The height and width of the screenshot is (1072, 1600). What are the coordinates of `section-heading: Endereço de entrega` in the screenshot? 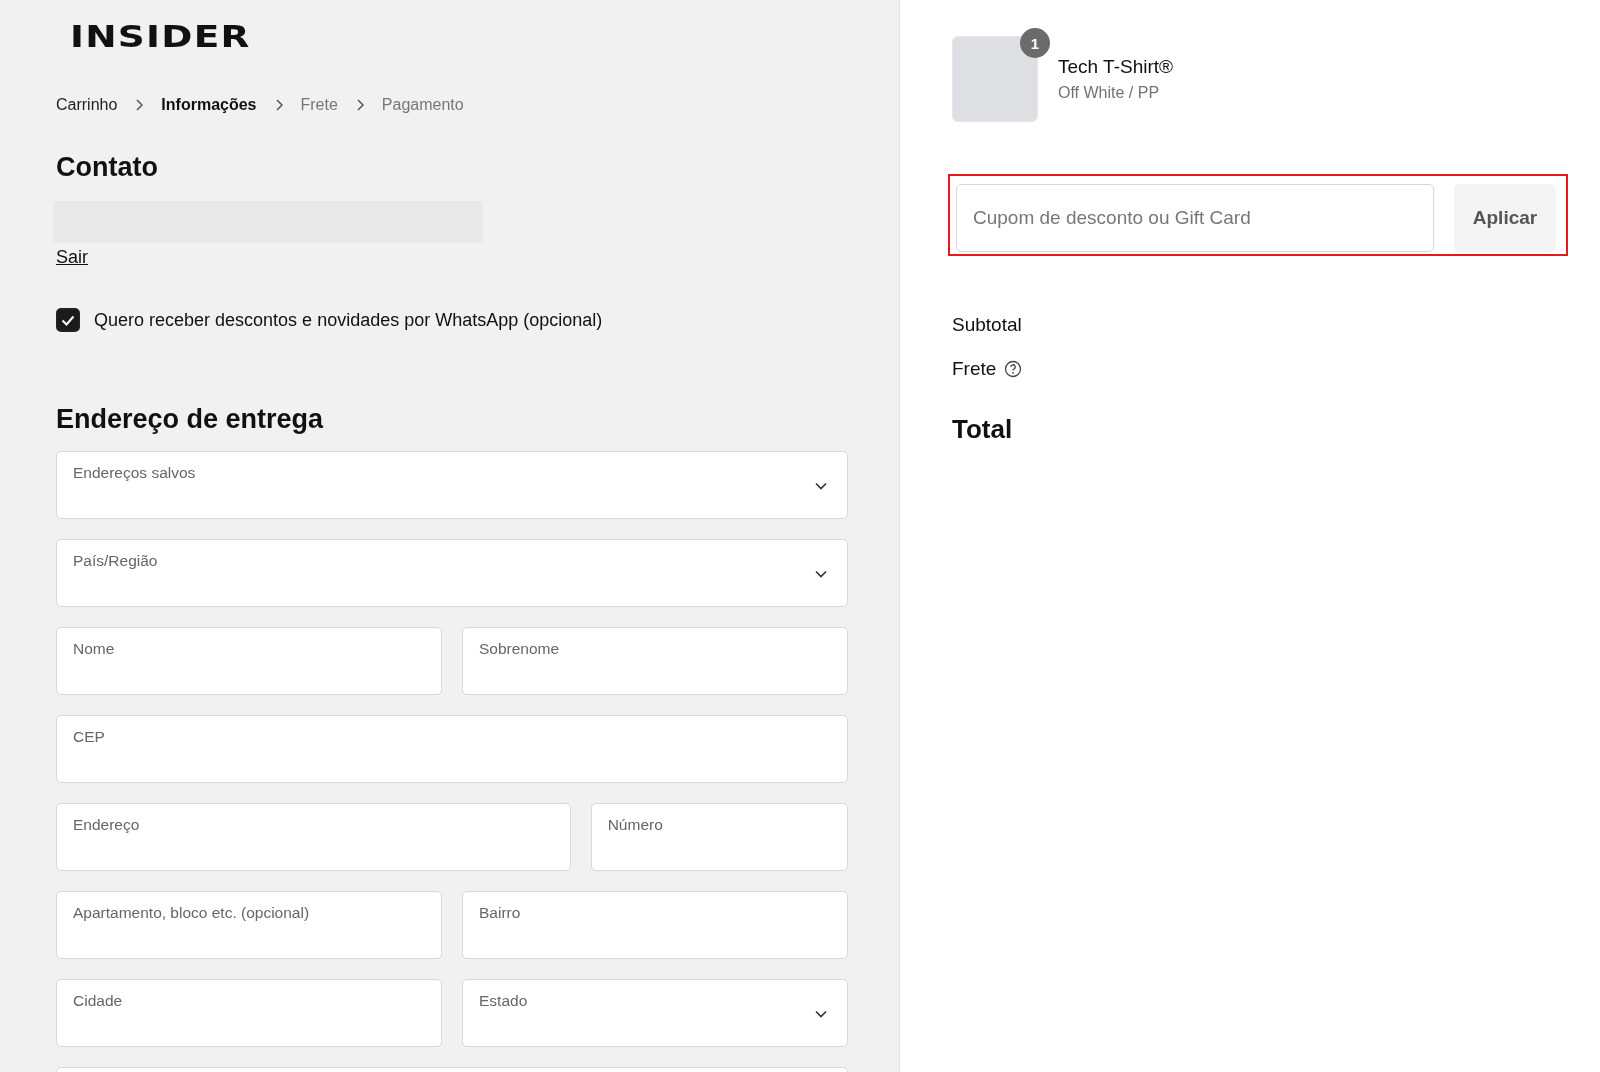 It's located at (190, 419).